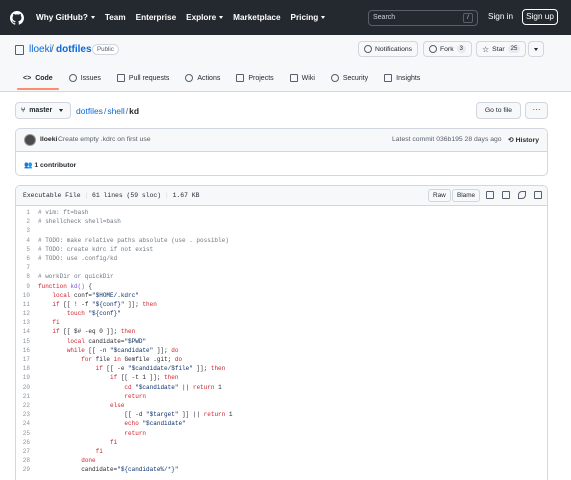 This screenshot has width=571, height=480. I want to click on code-line: 13 fi, so click(281, 322).